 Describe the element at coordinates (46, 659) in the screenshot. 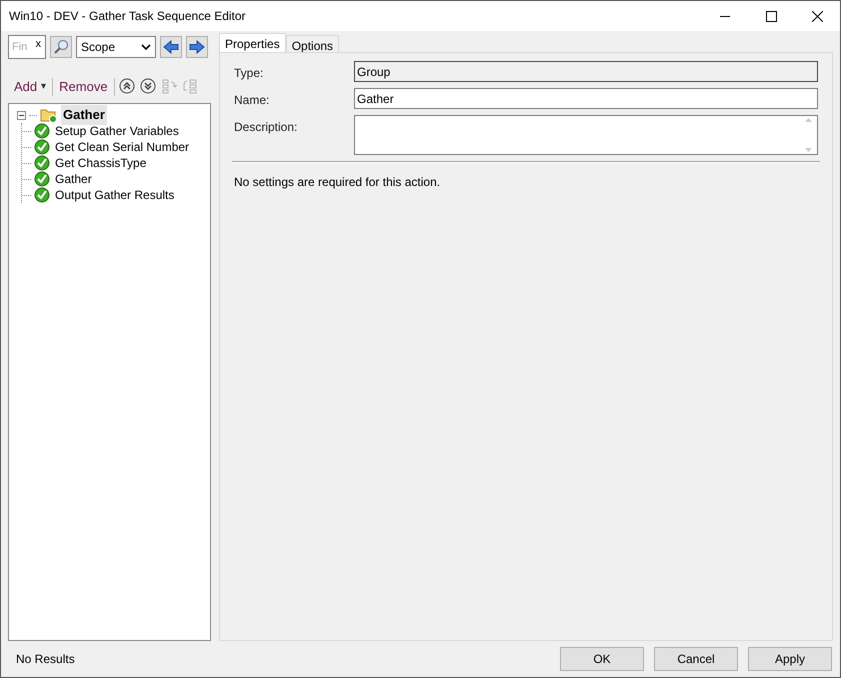

I see `status-text: No Results` at that location.